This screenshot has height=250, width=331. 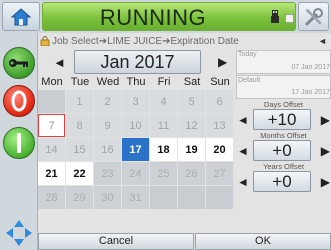 What do you see at coordinates (220, 82) in the screenshot?
I see `weekday-header: Sun` at bounding box center [220, 82].